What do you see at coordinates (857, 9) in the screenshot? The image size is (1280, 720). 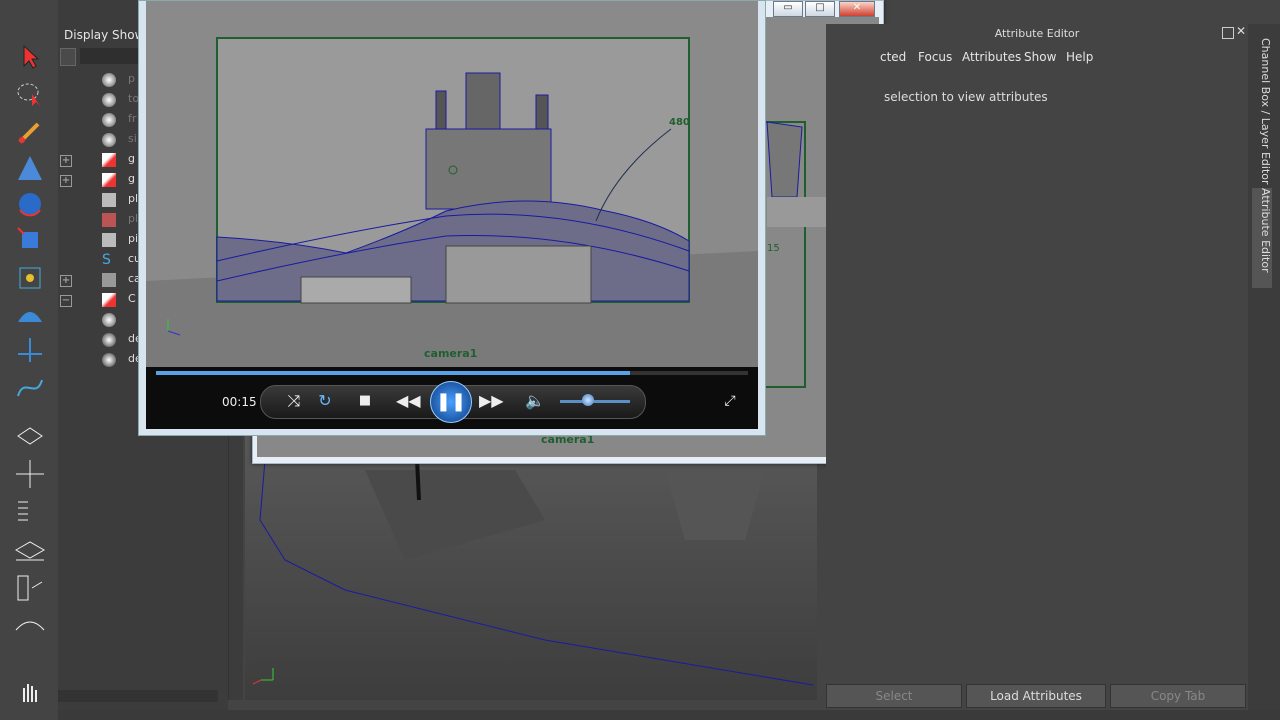 I see `close-button: ✕` at bounding box center [857, 9].